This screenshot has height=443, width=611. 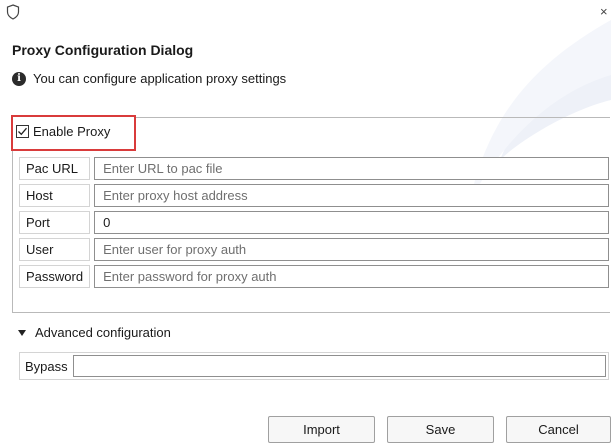 I want to click on checkbox-check-icon, so click(x=22, y=131).